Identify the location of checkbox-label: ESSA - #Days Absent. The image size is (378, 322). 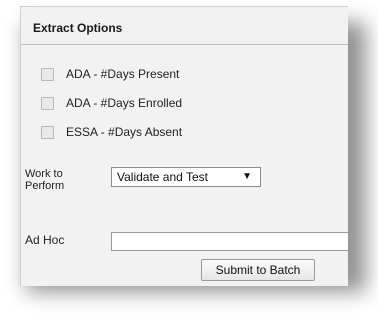
(124, 132).